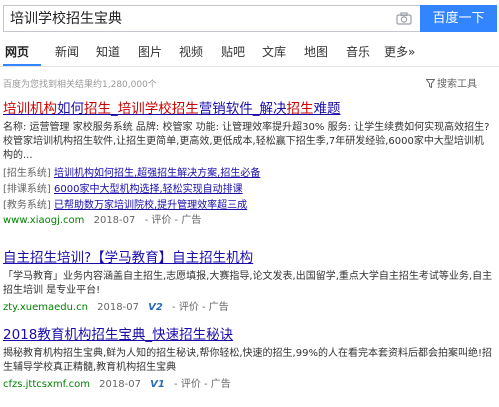 This screenshot has width=499, height=407. Describe the element at coordinates (457, 84) in the screenshot. I see `search-tools-label: 搜索工具` at that location.